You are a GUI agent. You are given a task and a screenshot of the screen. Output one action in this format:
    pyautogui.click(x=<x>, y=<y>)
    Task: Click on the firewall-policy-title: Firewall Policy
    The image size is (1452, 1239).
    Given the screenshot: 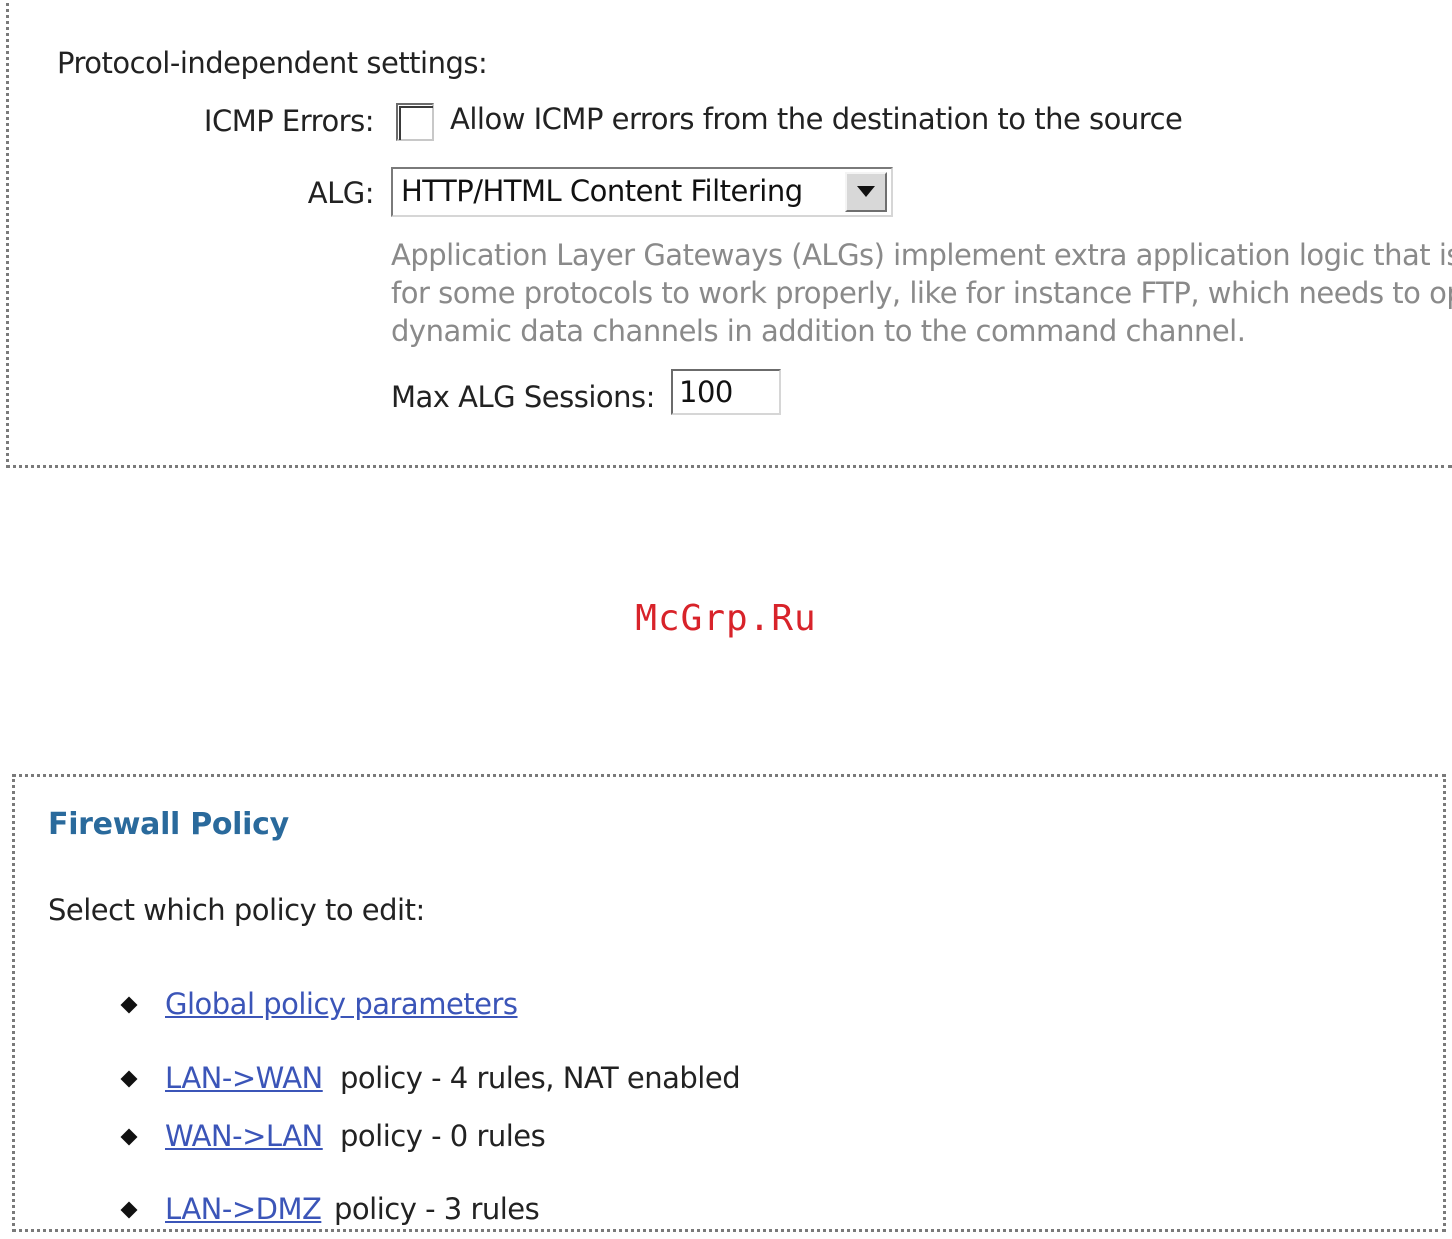 What is the action you would take?
    pyautogui.click(x=168, y=824)
    